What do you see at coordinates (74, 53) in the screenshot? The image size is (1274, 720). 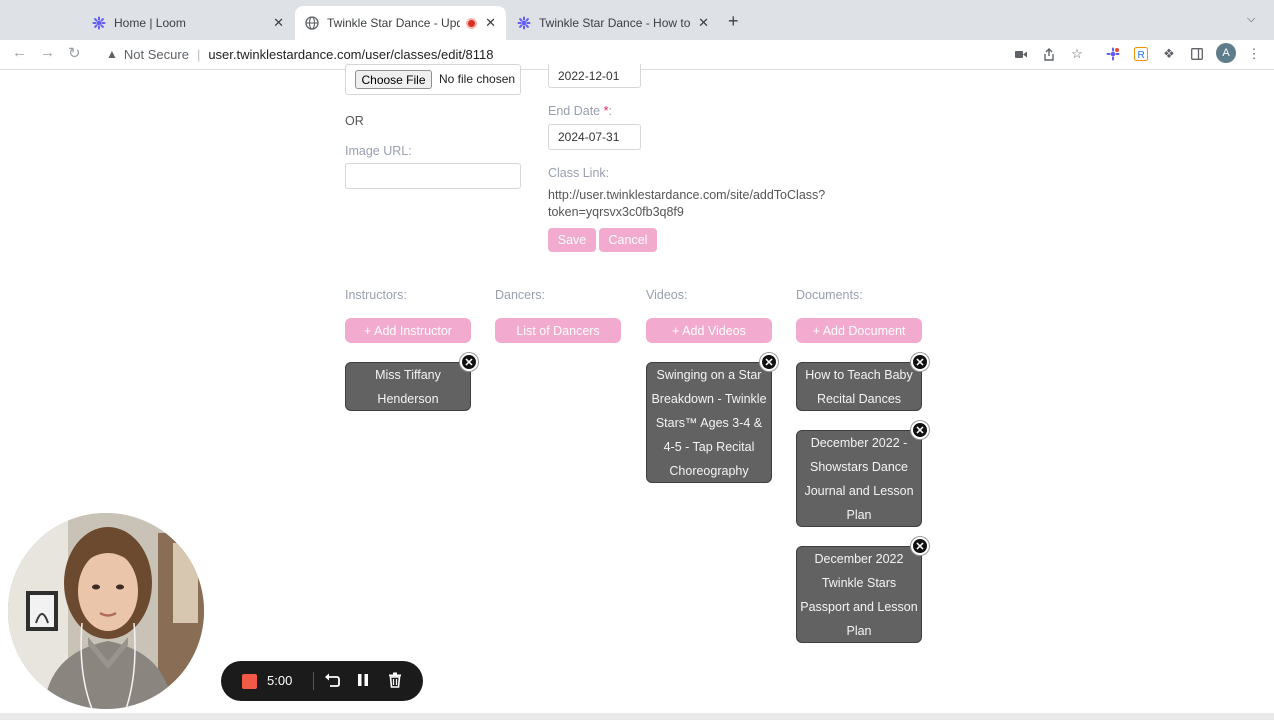 I see `reload-icon: ↻` at bounding box center [74, 53].